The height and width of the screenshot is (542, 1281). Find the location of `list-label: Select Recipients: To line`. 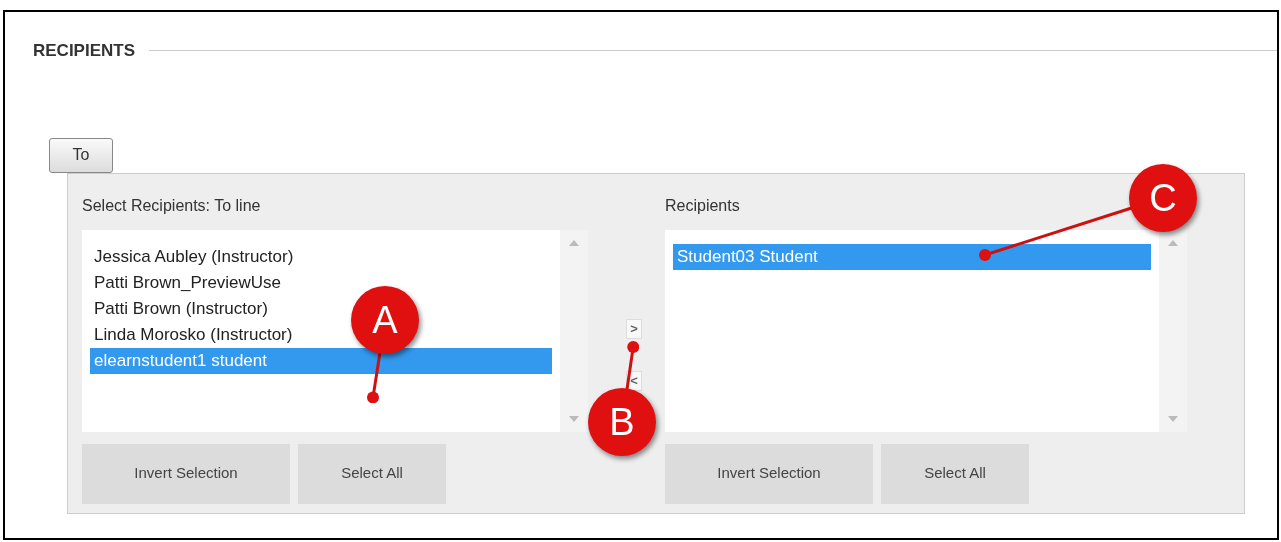

list-label: Select Recipients: To line is located at coordinates (171, 205).